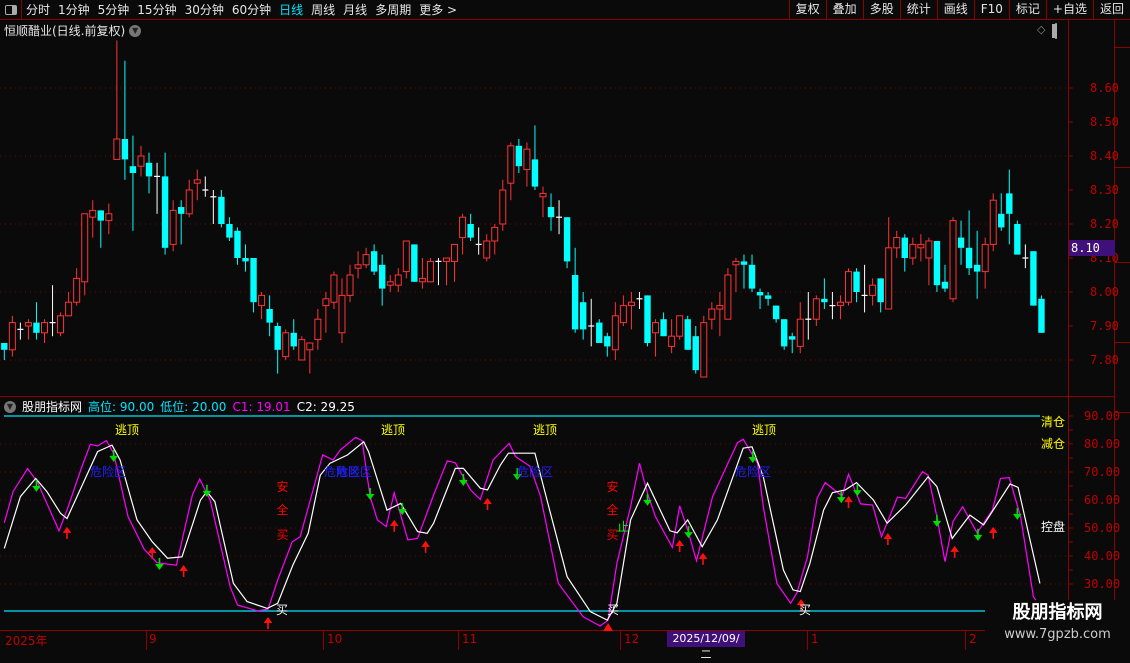 The height and width of the screenshot is (663, 1130). Describe the element at coordinates (193, 407) in the screenshot. I see `low-level-value: 低位: 20.00` at that location.